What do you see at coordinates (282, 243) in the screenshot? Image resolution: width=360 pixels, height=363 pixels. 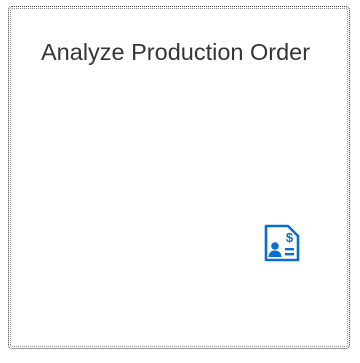 I see `customer-financial-fact-sheet-icon: $` at bounding box center [282, 243].